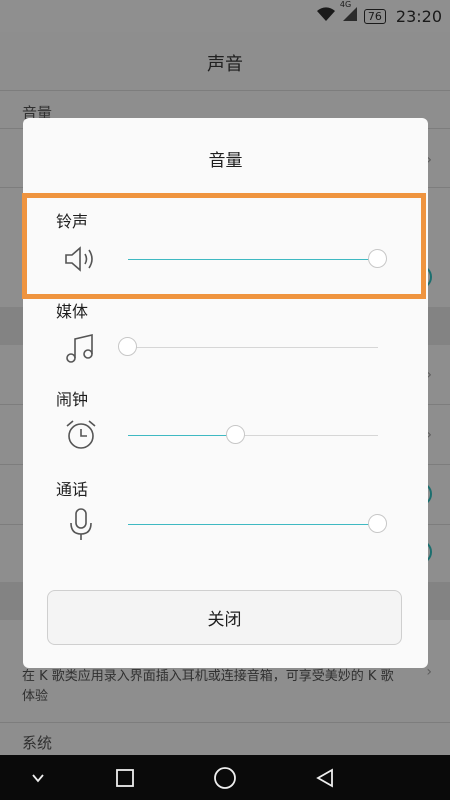 The image size is (450, 800). I want to click on alarm-clock-icon, so click(81, 435).